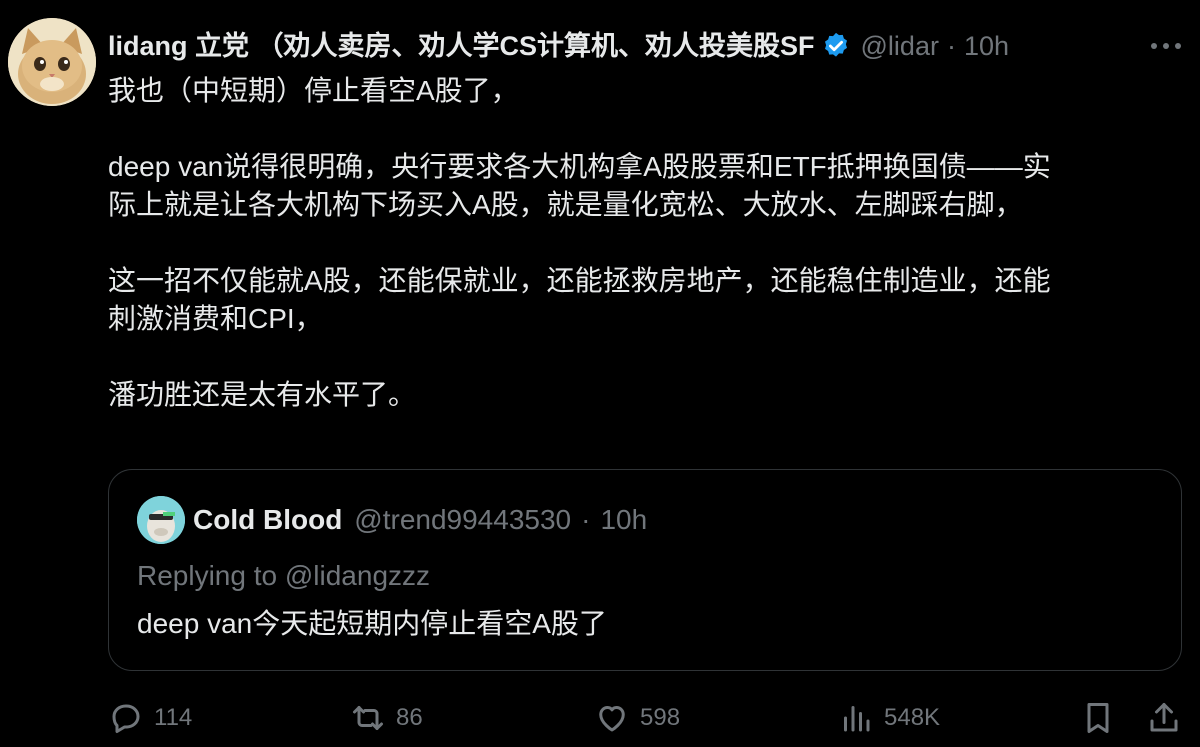 This screenshot has height=747, width=1200. I want to click on like-count: 598, so click(660, 717).